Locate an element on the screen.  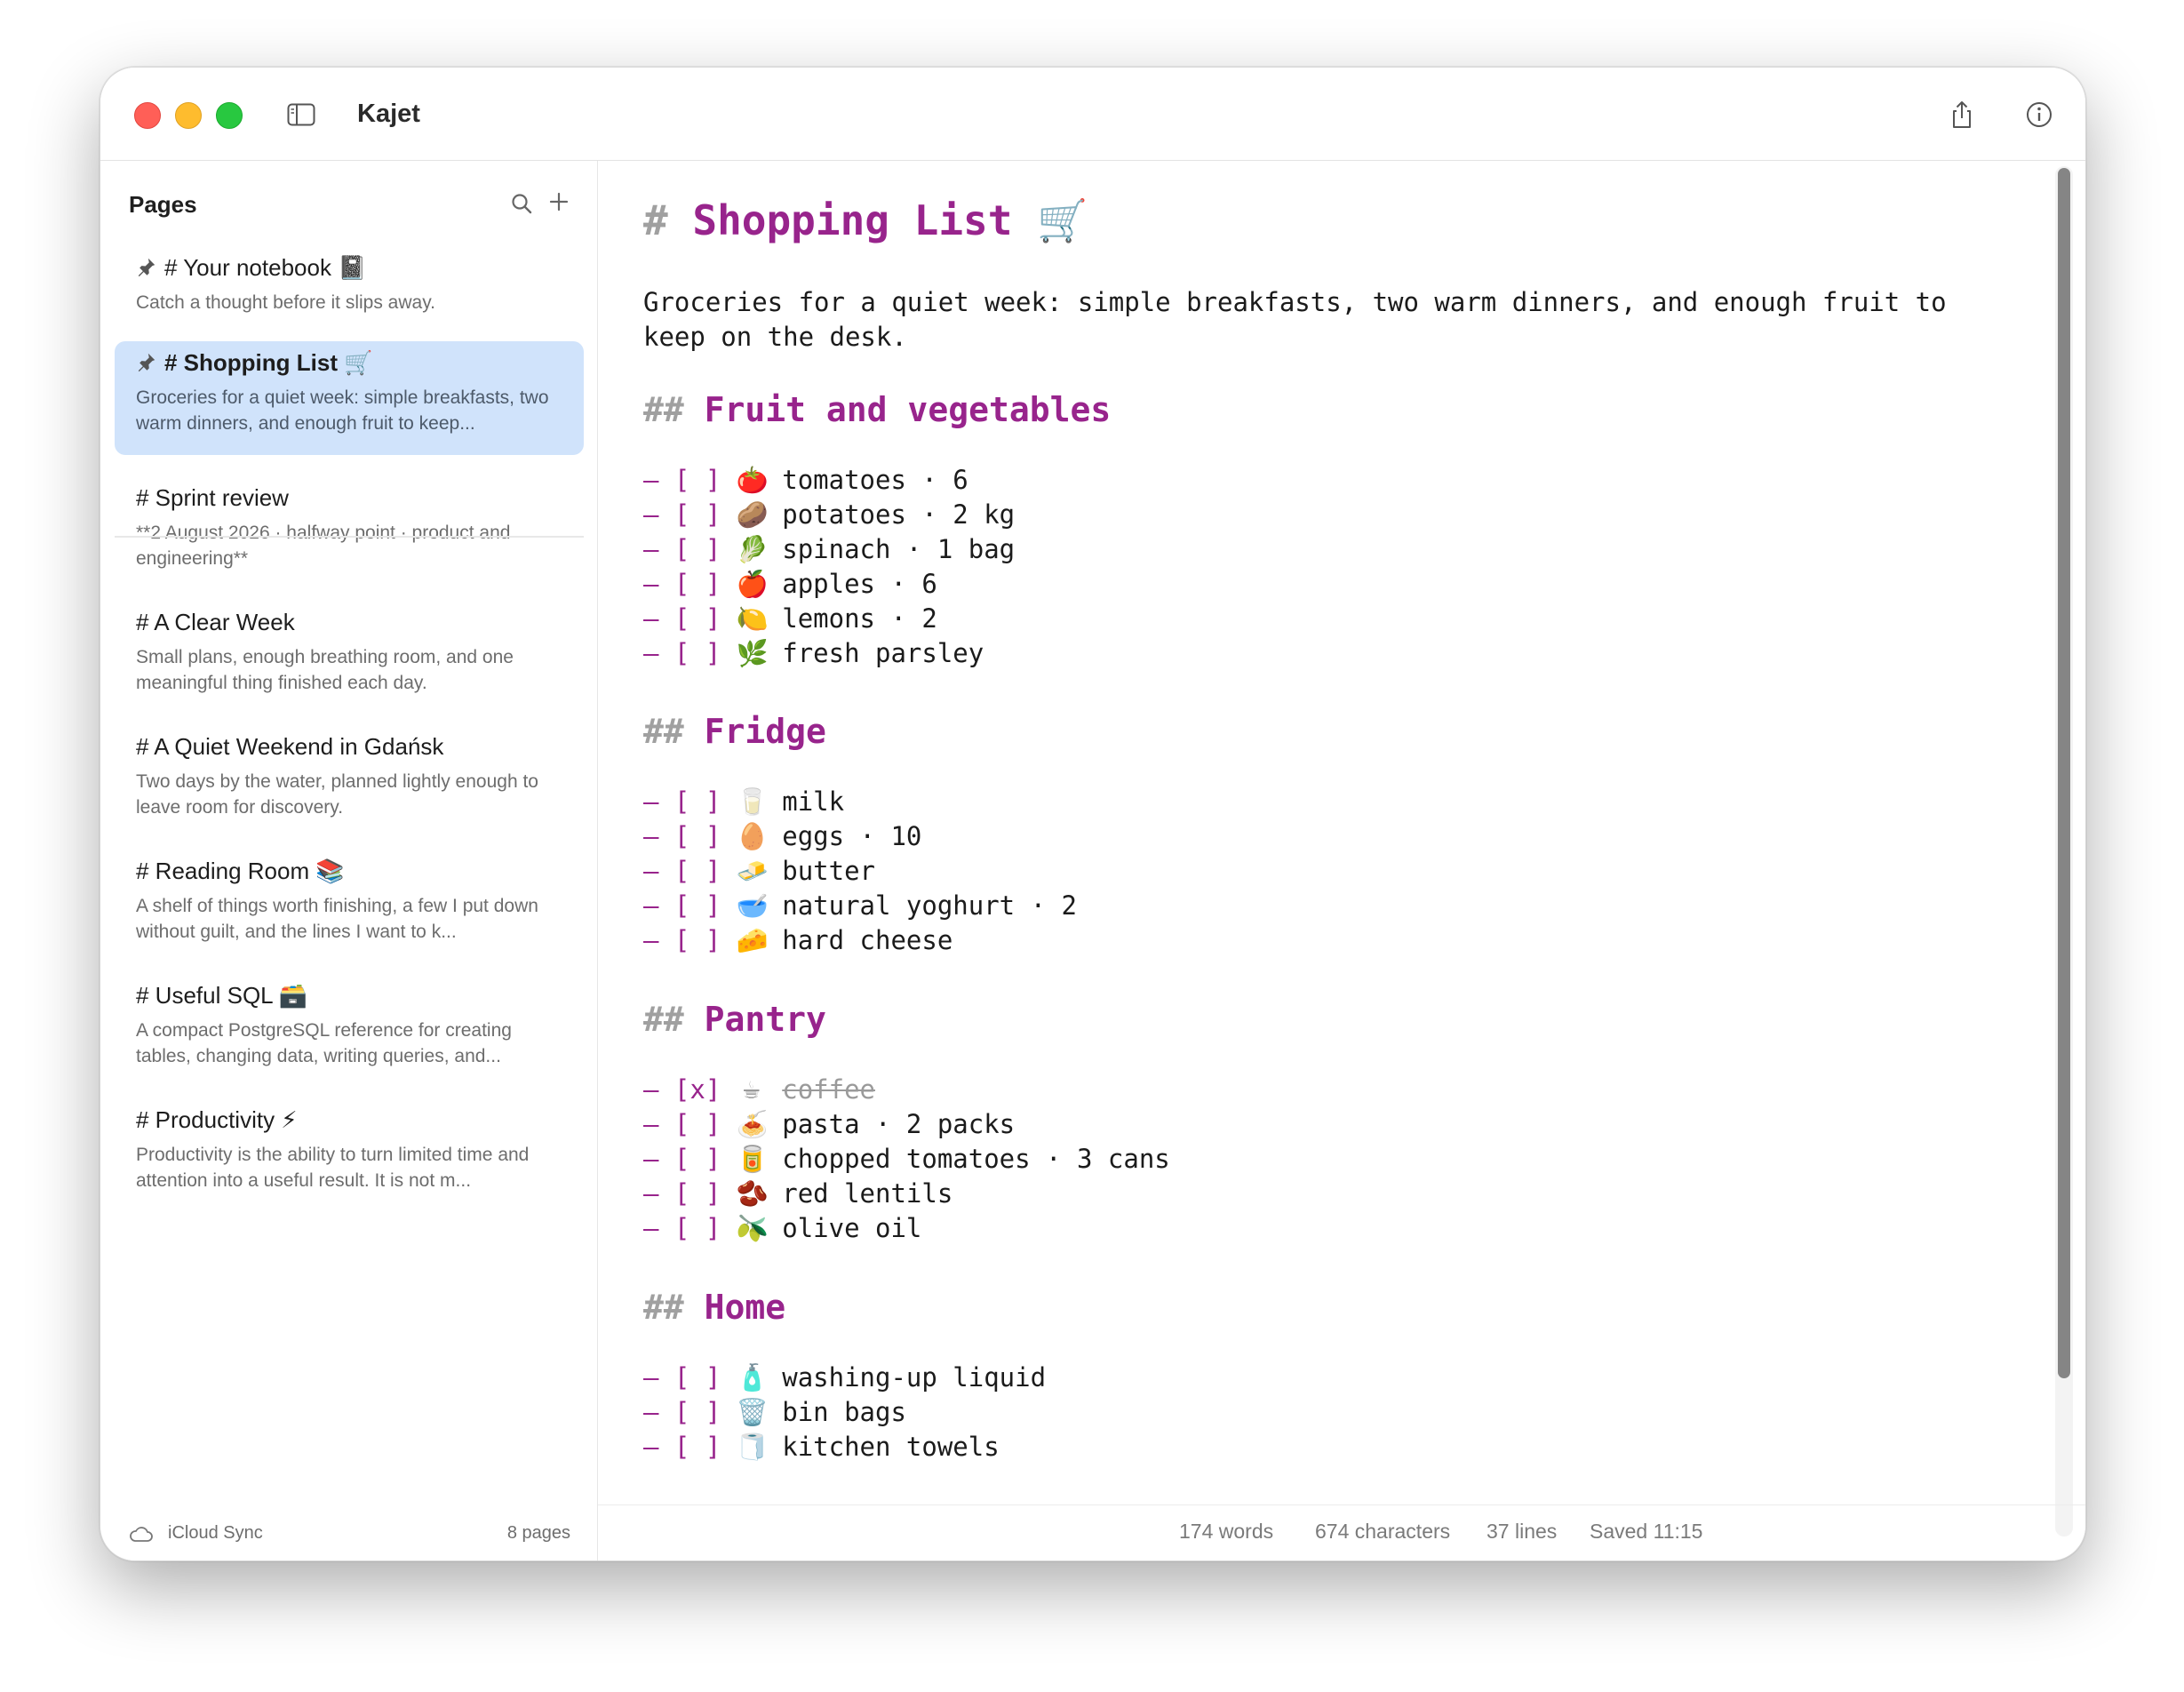
checklist-item: – [ ] 🗑️ bin bags is located at coordinates (844, 1412).